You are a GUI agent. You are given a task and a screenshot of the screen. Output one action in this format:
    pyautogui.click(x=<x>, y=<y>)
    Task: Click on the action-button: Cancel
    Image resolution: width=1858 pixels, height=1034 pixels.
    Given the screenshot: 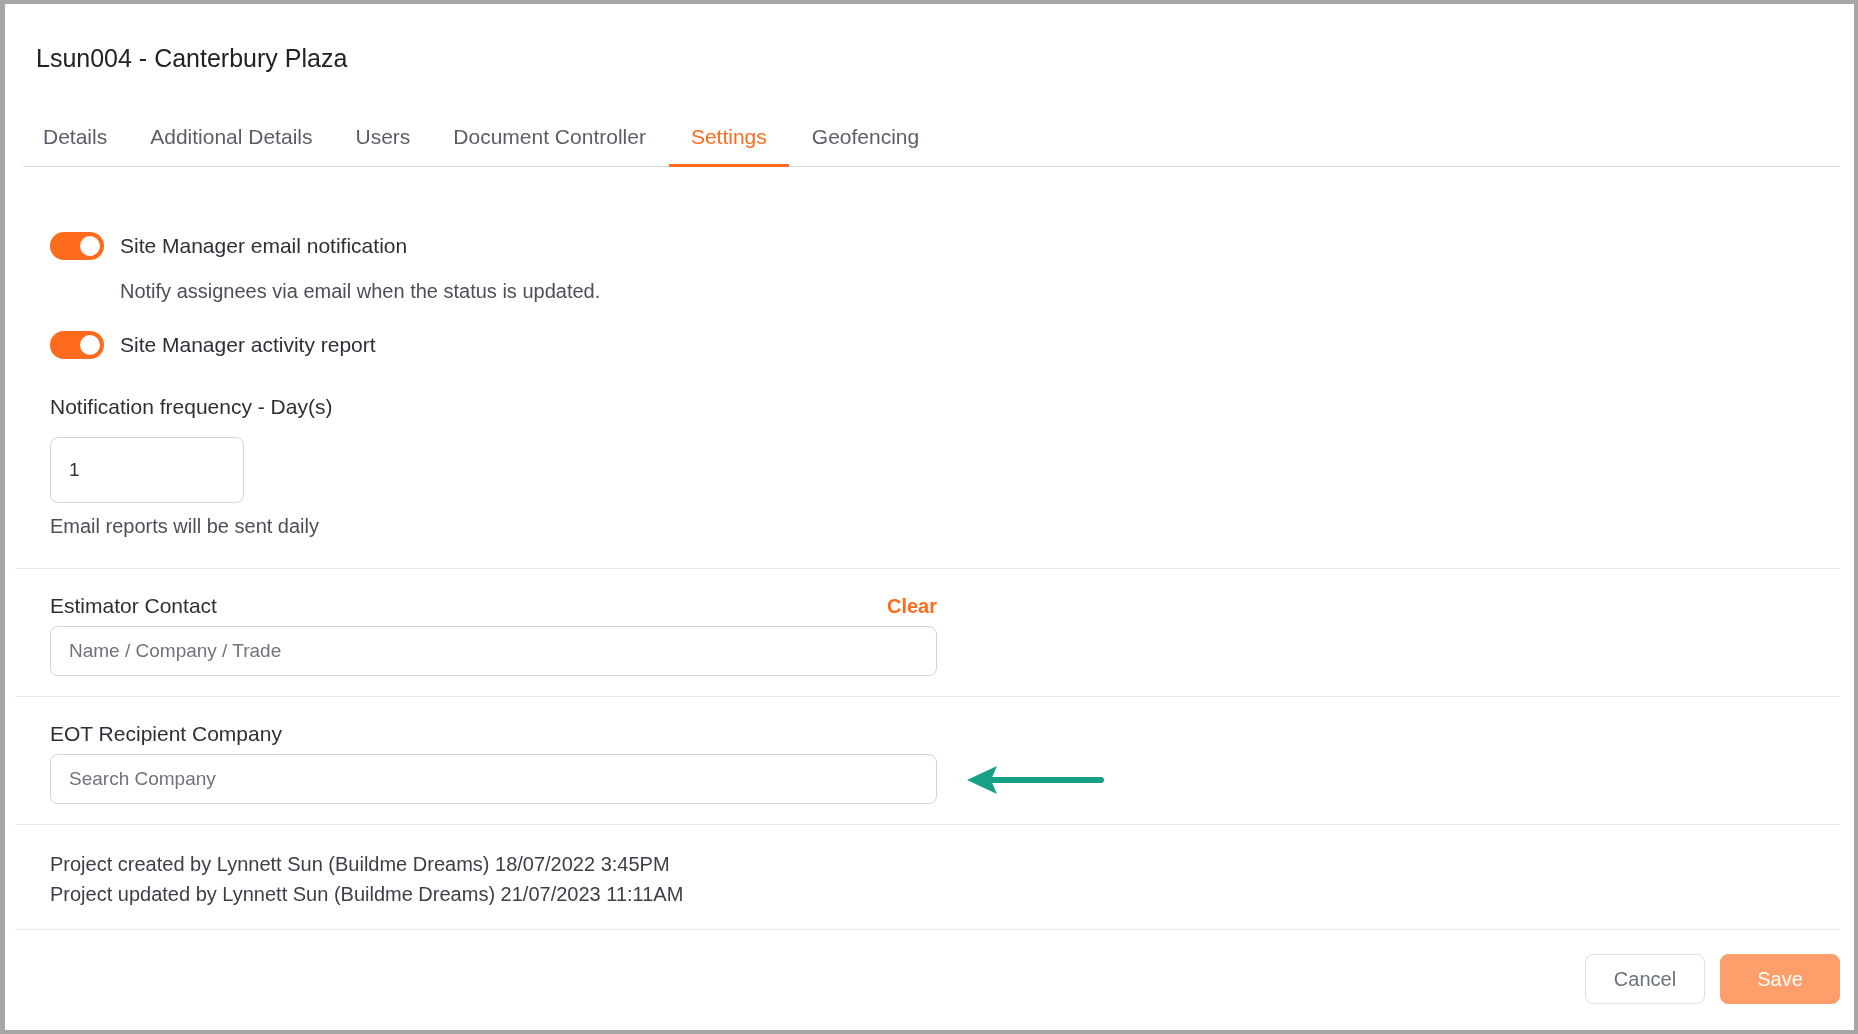 What is the action you would take?
    pyautogui.click(x=1645, y=979)
    